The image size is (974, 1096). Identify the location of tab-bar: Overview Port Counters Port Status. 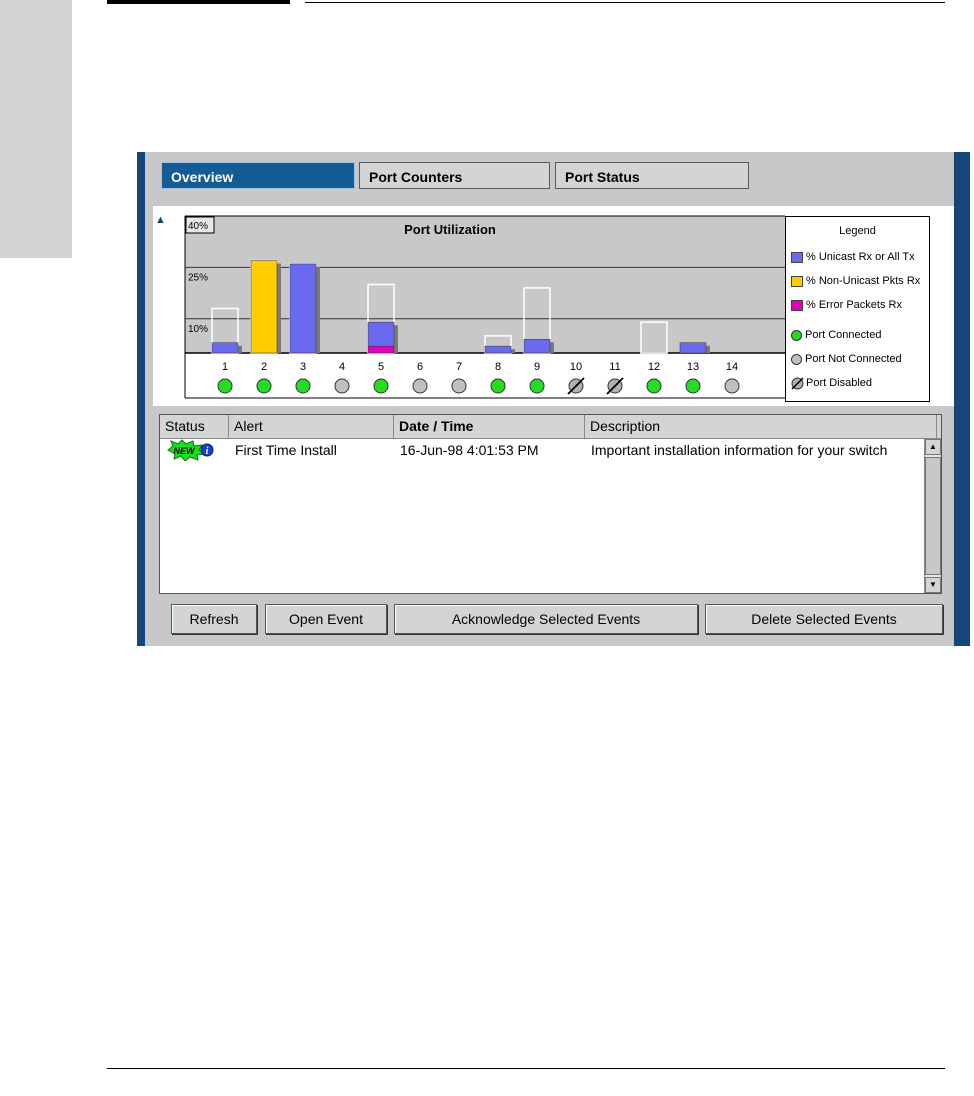
(549, 179).